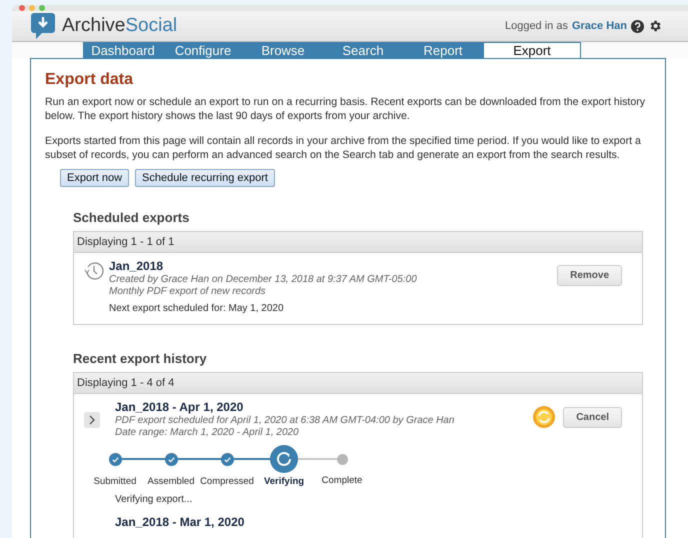 The height and width of the screenshot is (538, 688). I want to click on date-range: Date range: March 1, 2020 - April 1, 2020, so click(207, 432).